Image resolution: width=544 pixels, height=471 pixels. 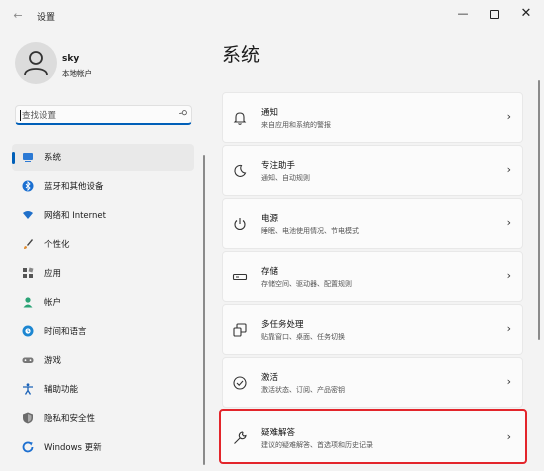 I want to click on sidebar-item-label: 帐户, so click(x=53, y=303).